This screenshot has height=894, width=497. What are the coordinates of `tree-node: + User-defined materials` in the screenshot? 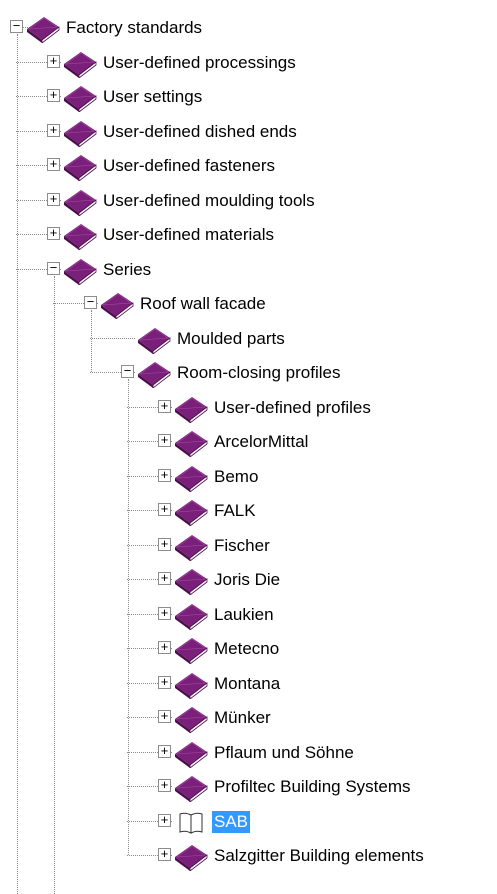 It's located at (248, 235).